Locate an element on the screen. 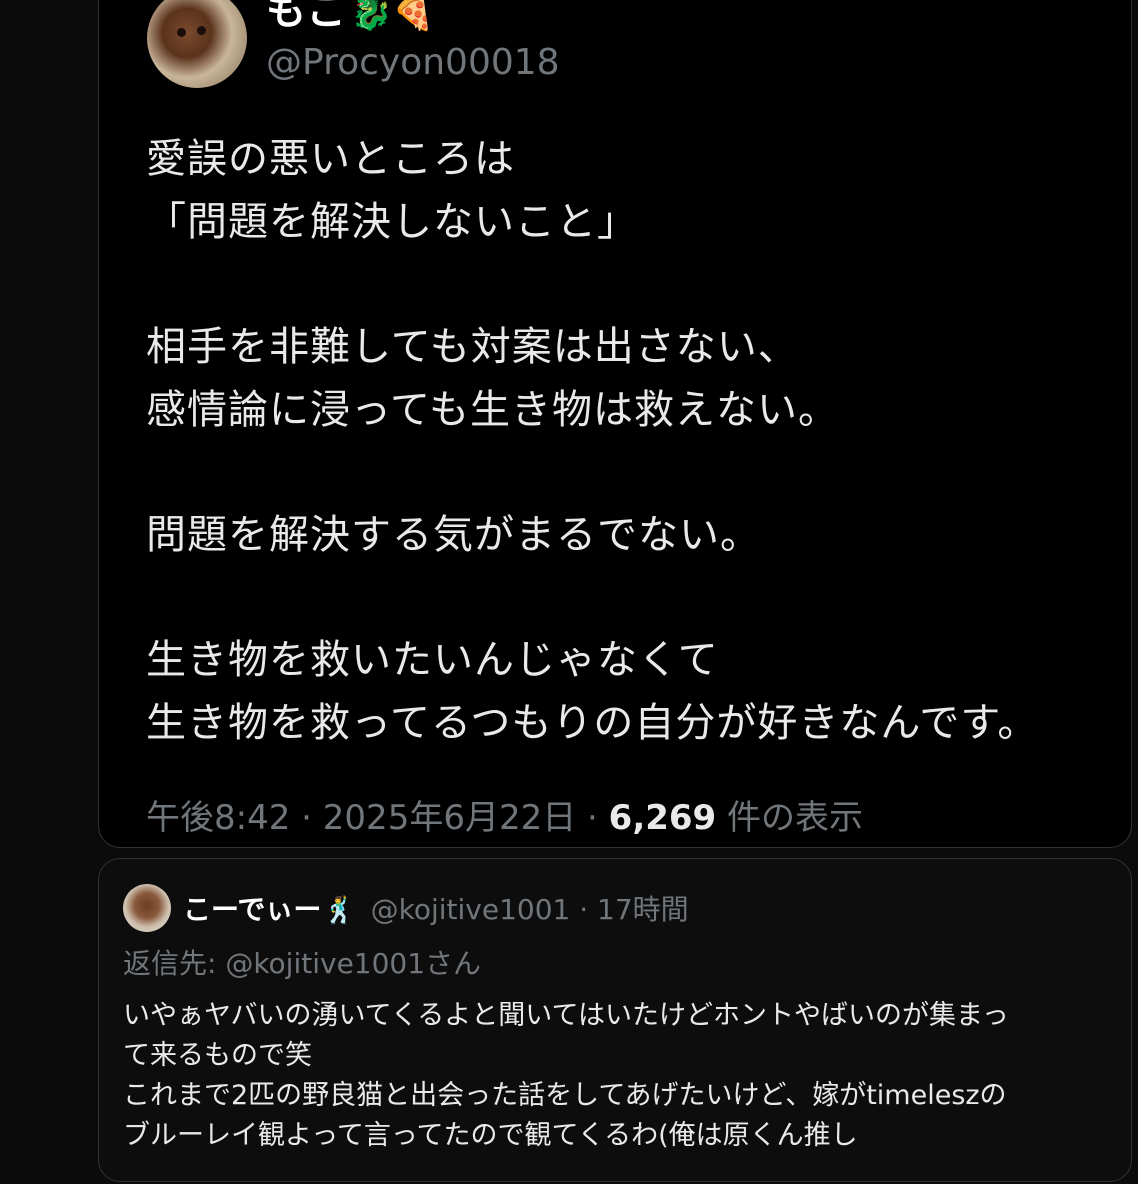  reply-time: 17時間 is located at coordinates (643, 909).